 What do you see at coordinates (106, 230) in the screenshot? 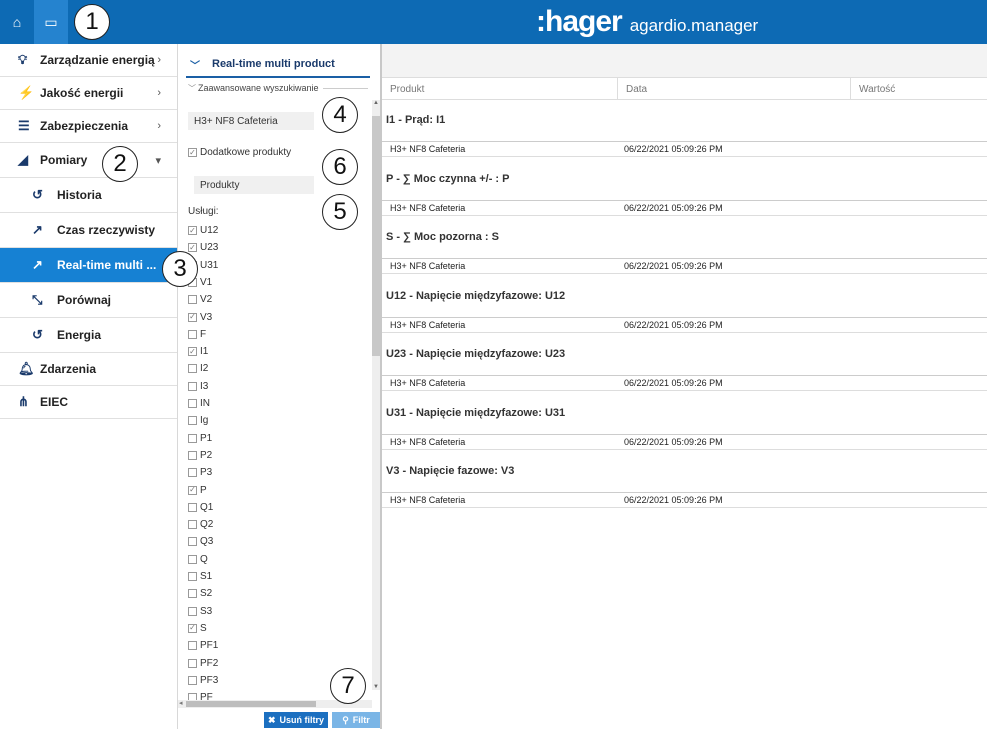
I see `sidebar-item-label: Czas rzeczywisty` at bounding box center [106, 230].